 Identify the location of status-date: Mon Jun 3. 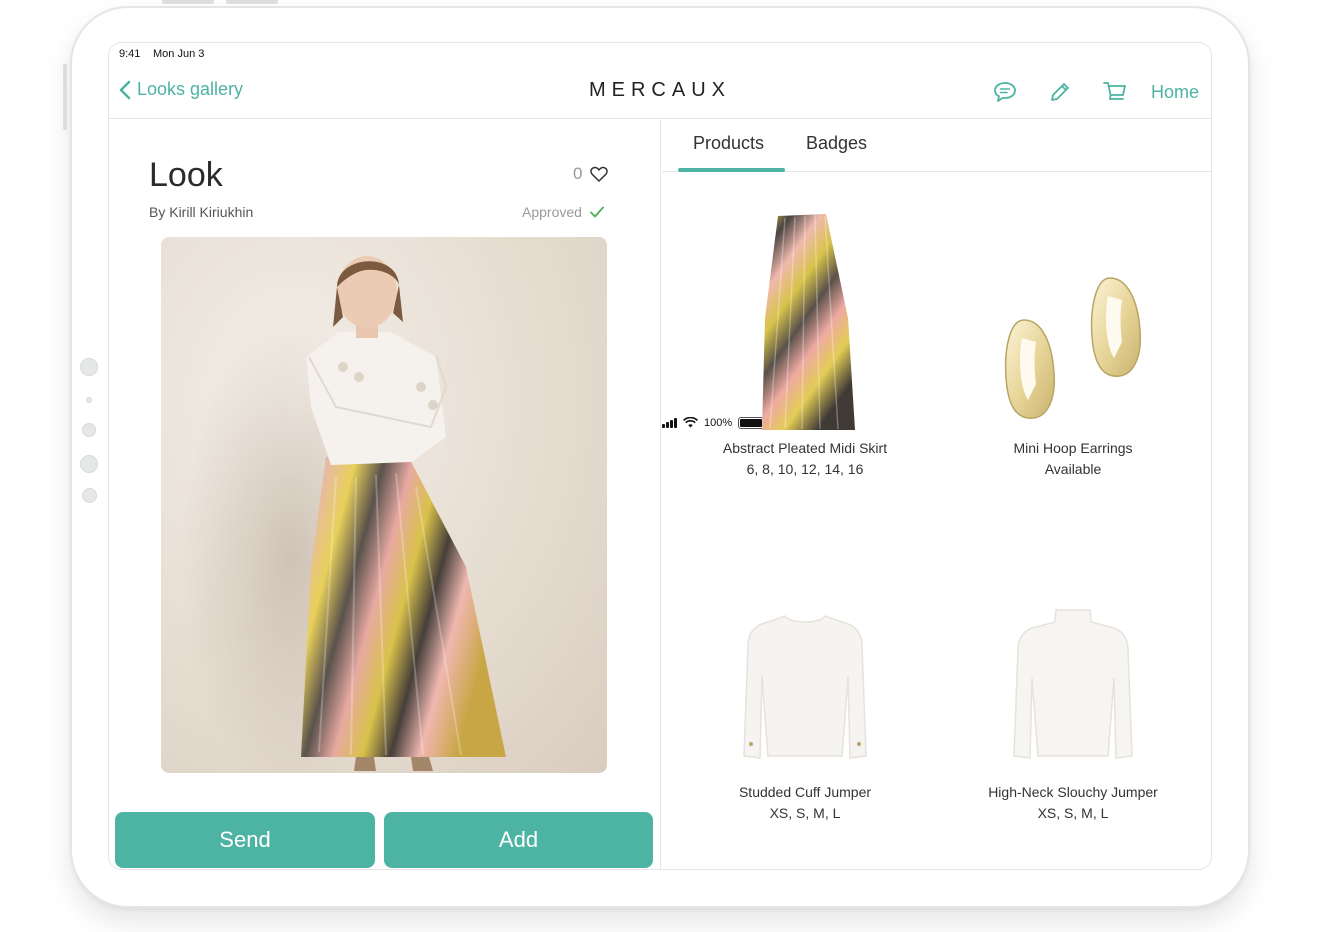
(179, 54).